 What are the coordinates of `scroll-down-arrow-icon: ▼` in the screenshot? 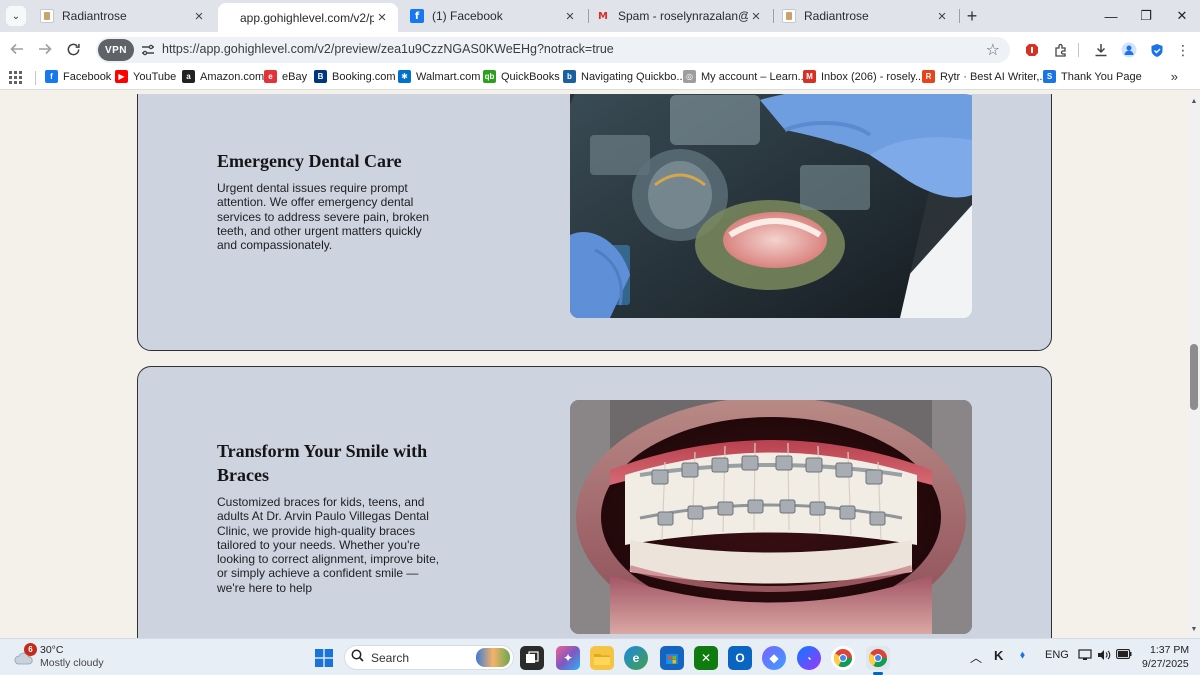 It's located at (1194, 630).